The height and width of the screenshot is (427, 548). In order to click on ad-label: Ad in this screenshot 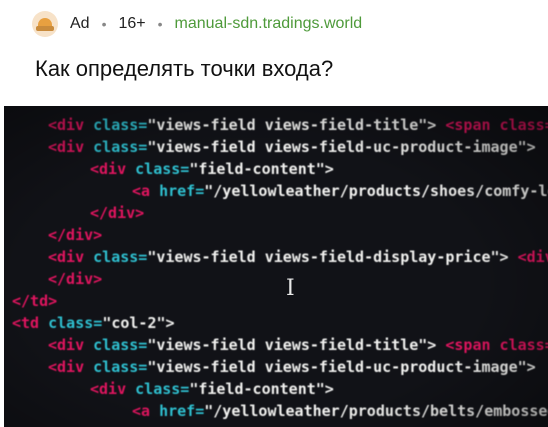, I will do `click(80, 23)`.